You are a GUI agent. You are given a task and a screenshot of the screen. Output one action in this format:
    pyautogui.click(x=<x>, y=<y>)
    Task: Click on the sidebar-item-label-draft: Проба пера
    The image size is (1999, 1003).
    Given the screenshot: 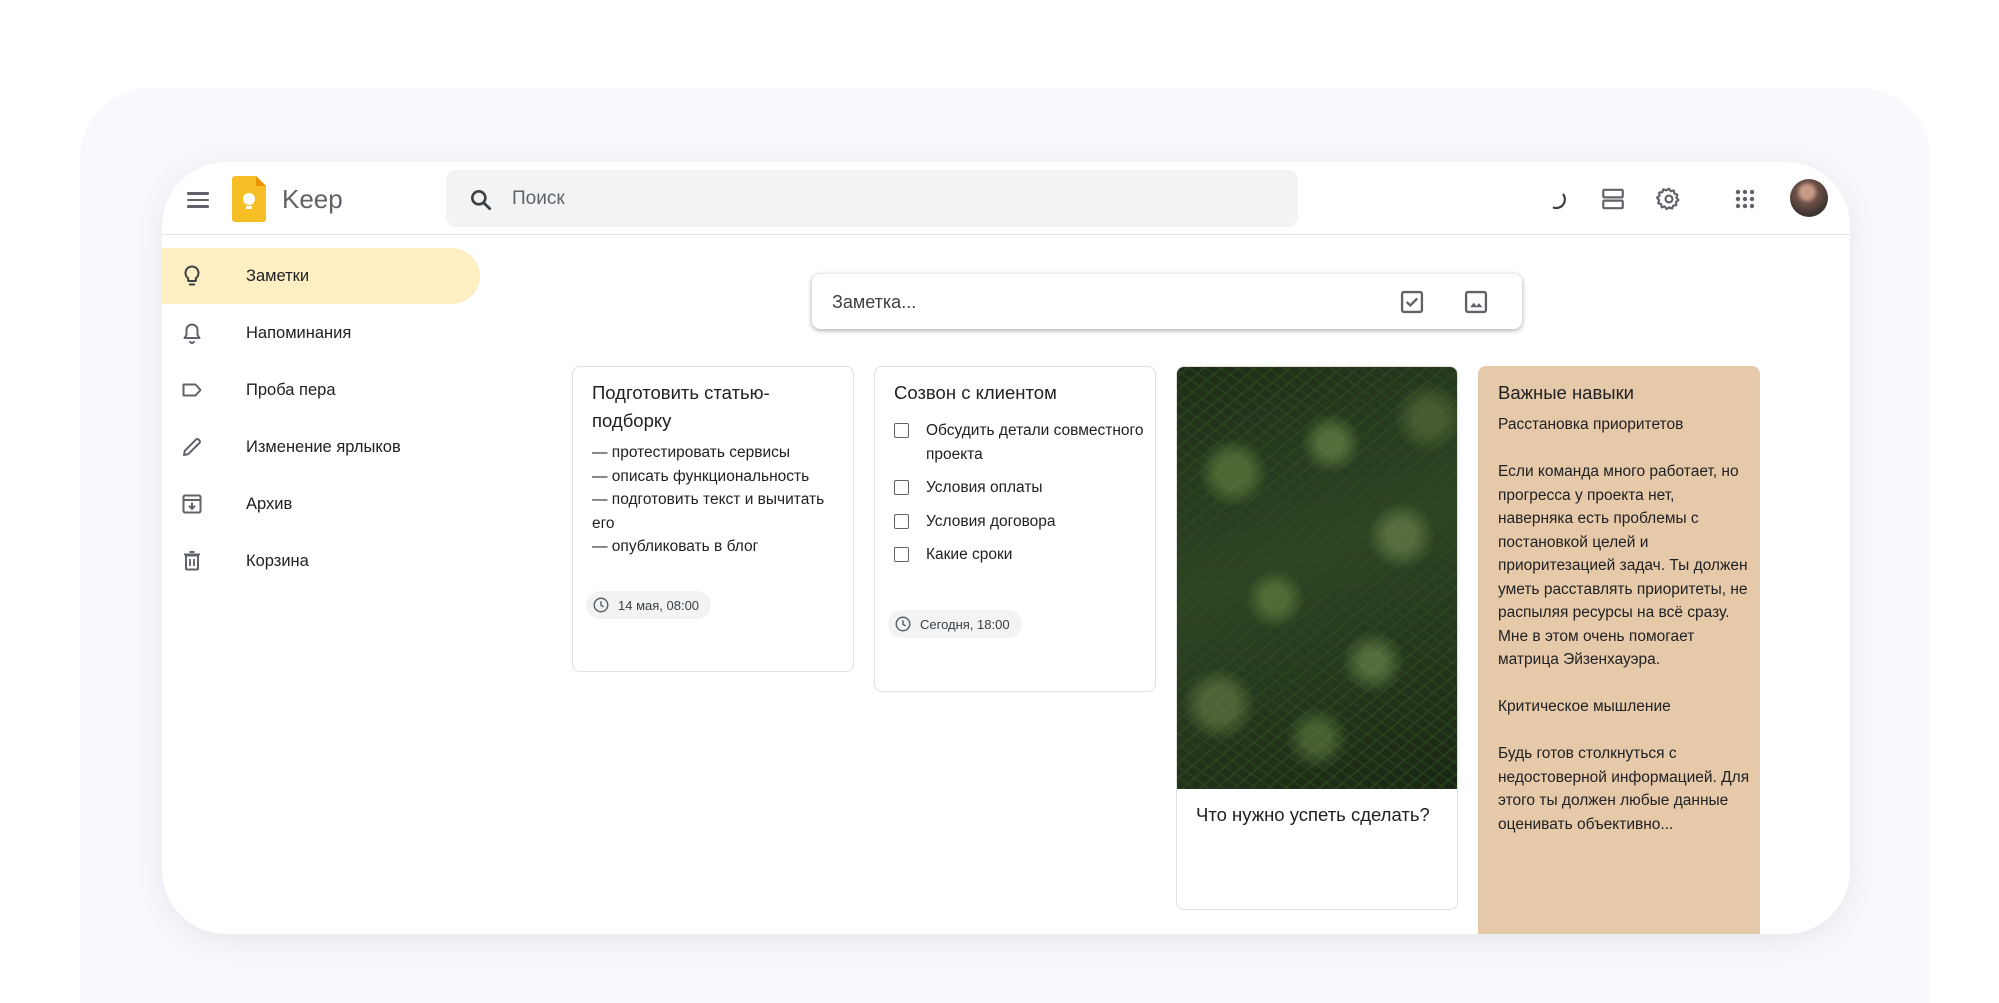 What is the action you would take?
    pyautogui.click(x=321, y=390)
    